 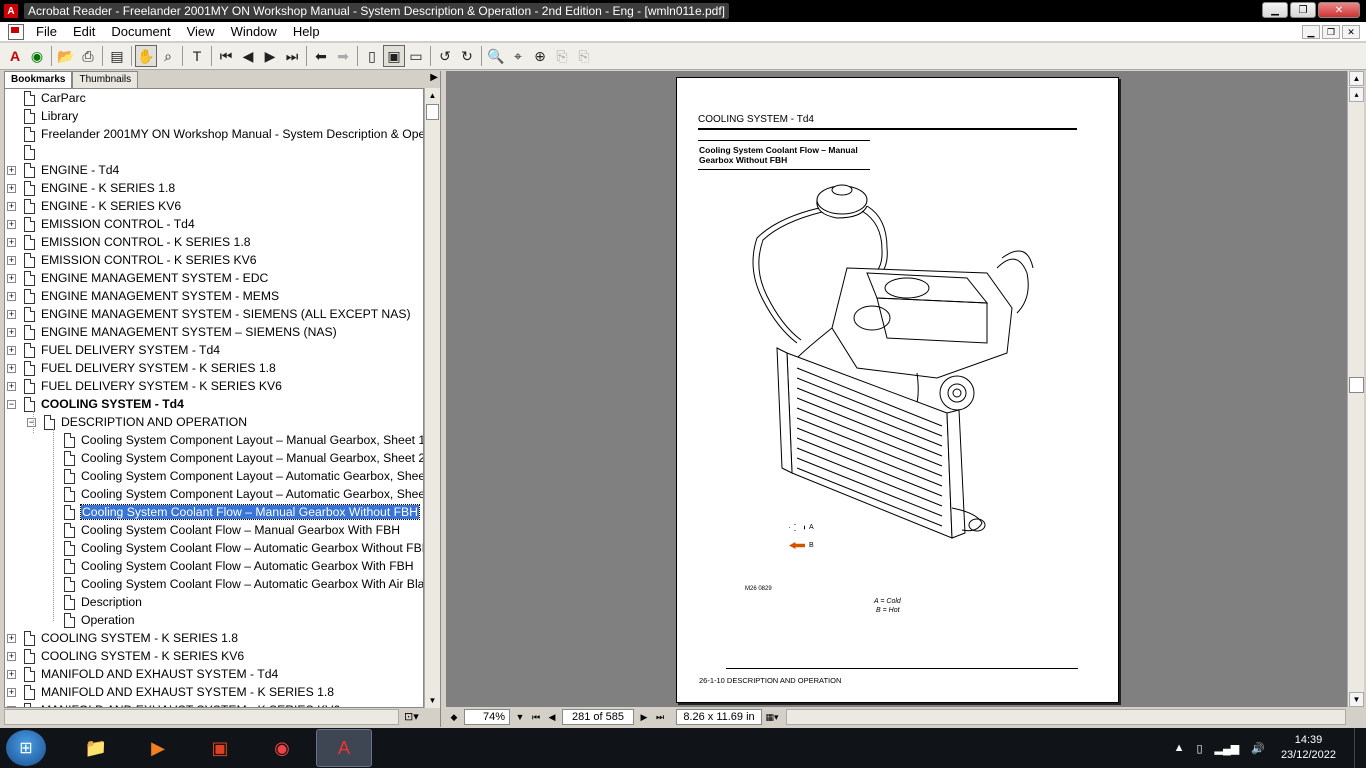 I want to click on bookmark-label: MANIFOLD AND EXHAUST SYSTEM - Td4, so click(x=159, y=674).